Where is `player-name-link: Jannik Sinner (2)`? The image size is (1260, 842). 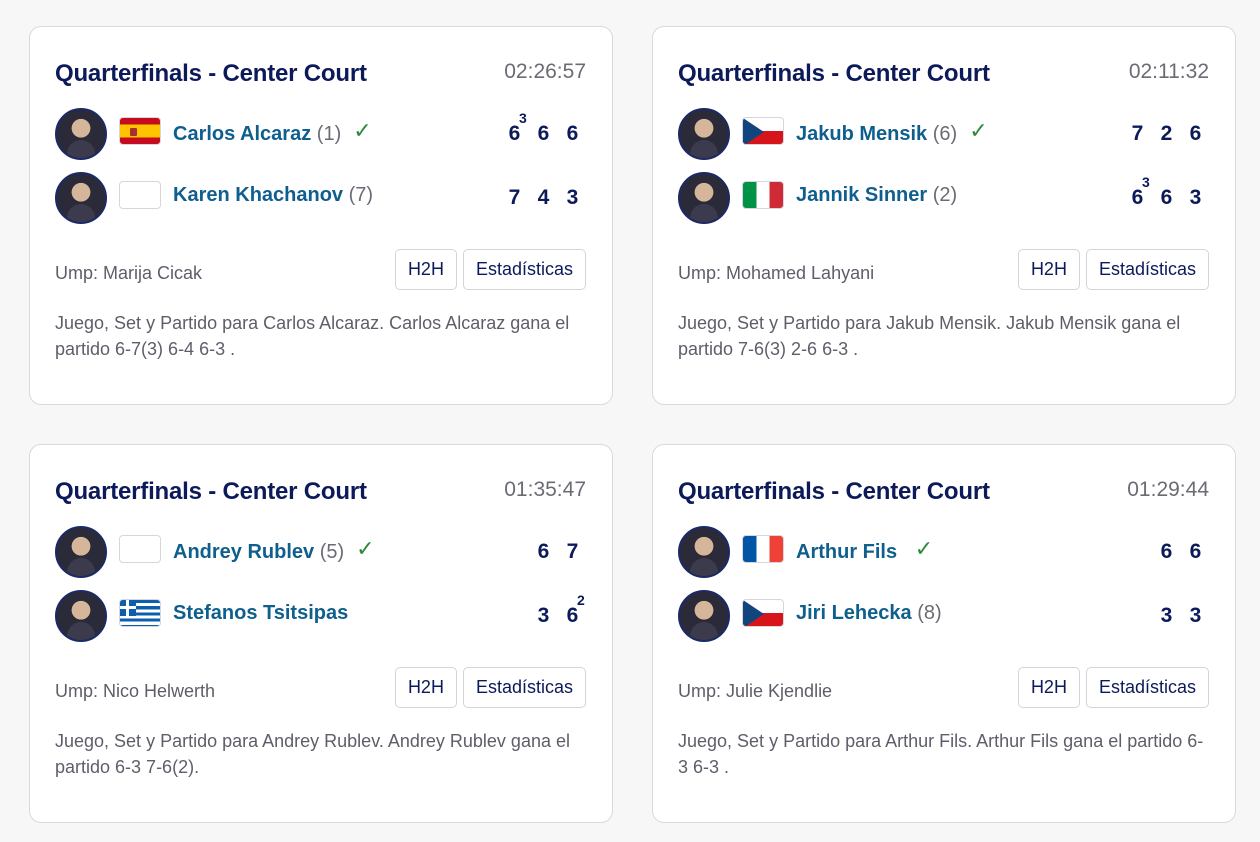 player-name-link: Jannik Sinner (2) is located at coordinates (876, 195).